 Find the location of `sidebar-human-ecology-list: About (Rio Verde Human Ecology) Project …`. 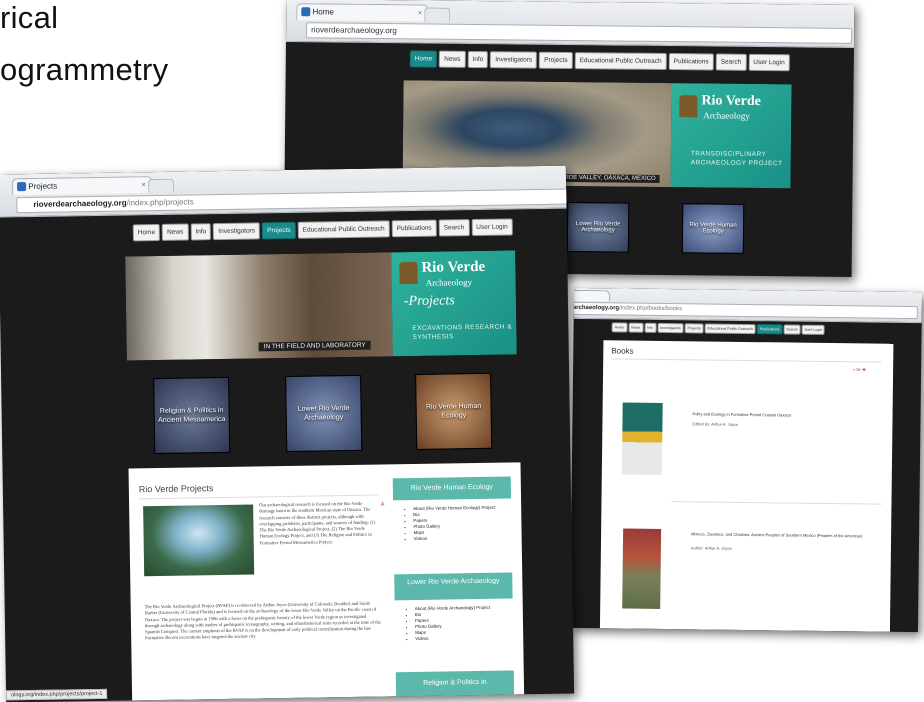

sidebar-human-ecology-list: About (Rio Verde Human Ecology) Project … is located at coordinates (462, 523).